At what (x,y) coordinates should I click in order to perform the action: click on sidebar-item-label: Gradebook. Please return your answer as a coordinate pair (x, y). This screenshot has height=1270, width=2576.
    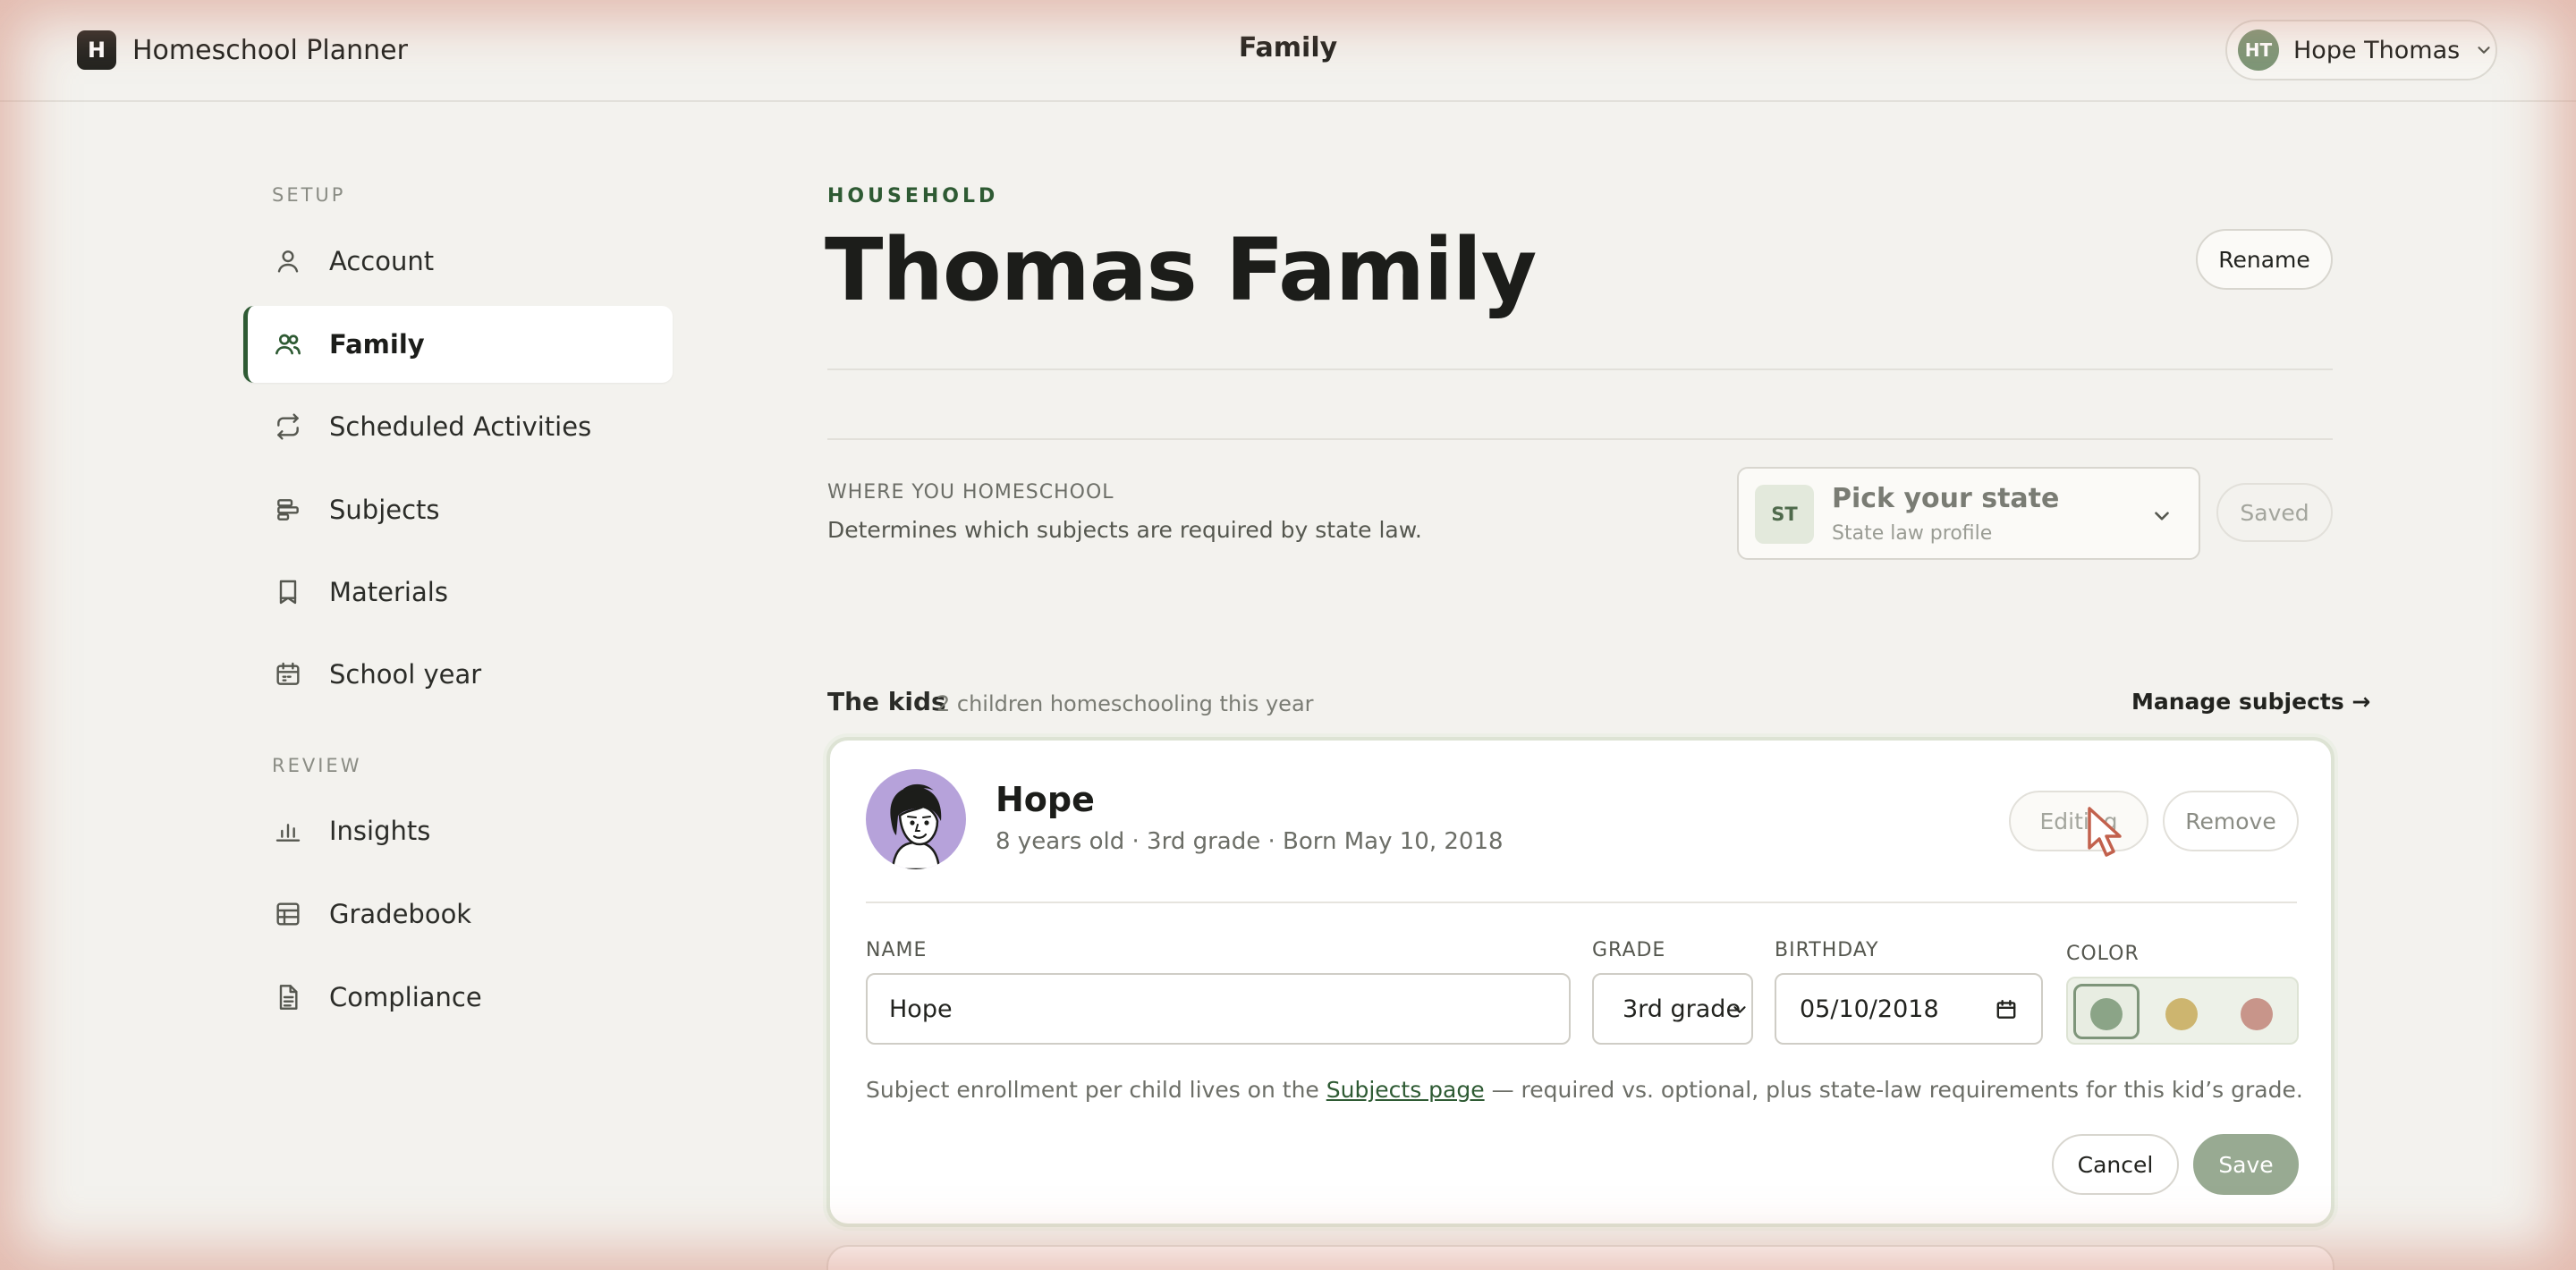
    Looking at the image, I should click on (400, 914).